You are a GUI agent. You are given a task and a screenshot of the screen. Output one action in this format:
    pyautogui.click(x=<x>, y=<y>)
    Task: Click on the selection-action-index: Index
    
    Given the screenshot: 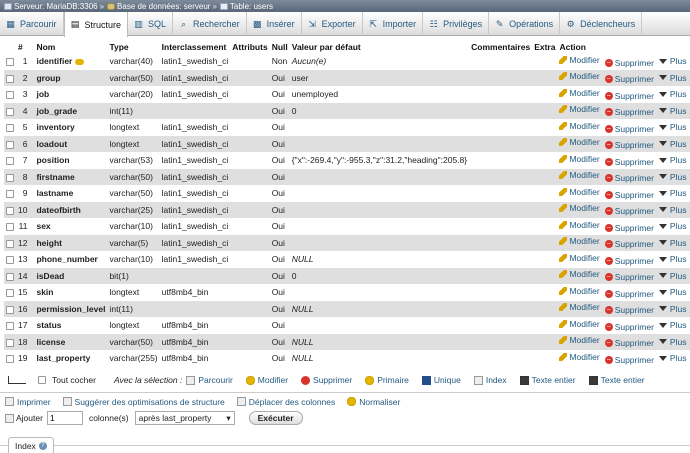 What is the action you would take?
    pyautogui.click(x=490, y=380)
    